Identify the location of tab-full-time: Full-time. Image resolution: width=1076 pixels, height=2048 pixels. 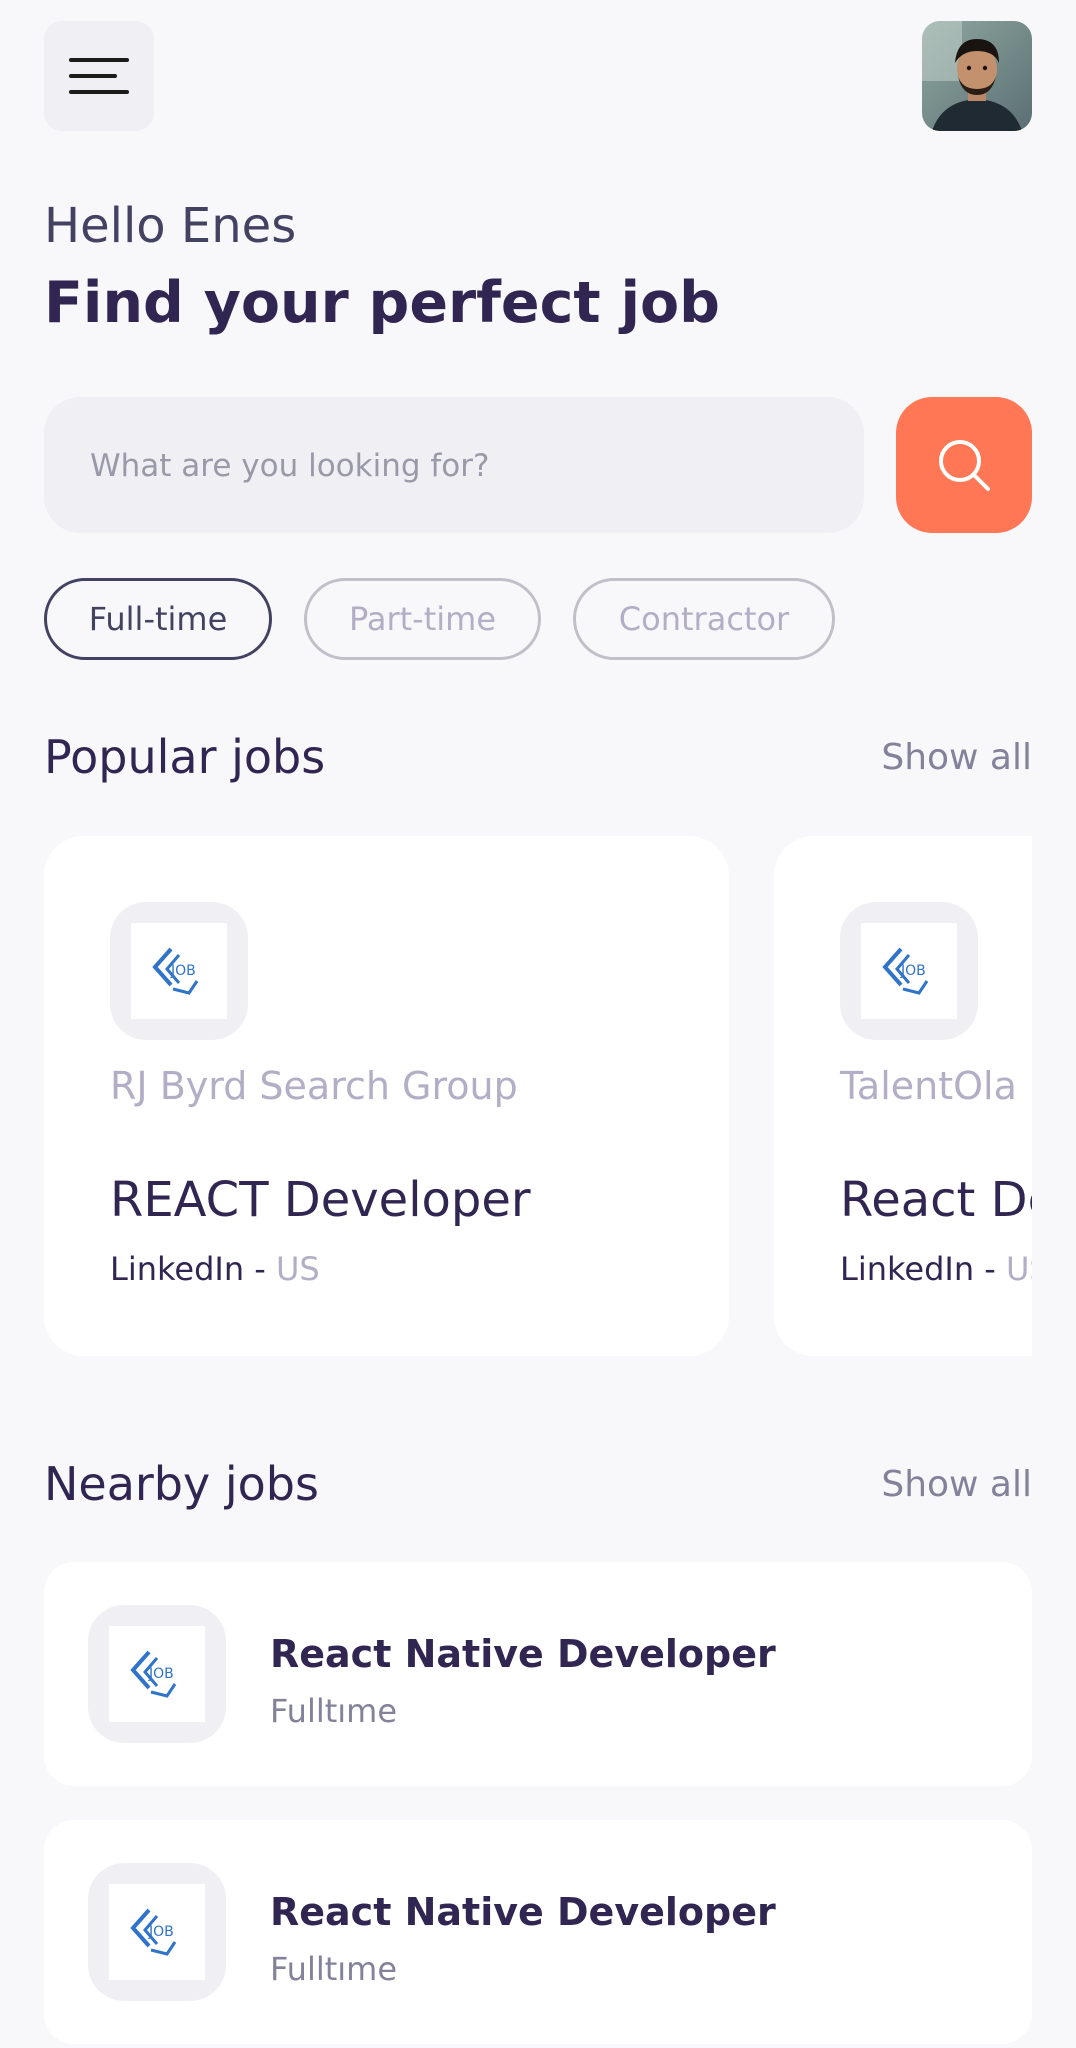
(158, 619).